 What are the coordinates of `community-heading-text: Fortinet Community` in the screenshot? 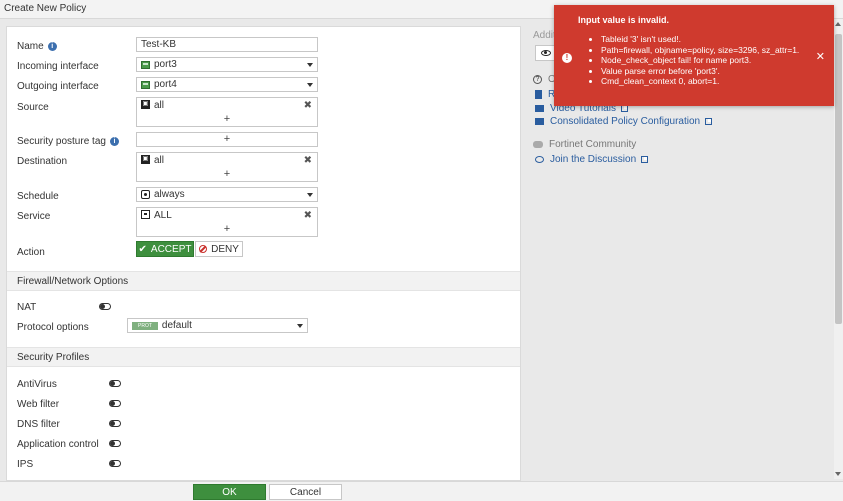 It's located at (593, 144).